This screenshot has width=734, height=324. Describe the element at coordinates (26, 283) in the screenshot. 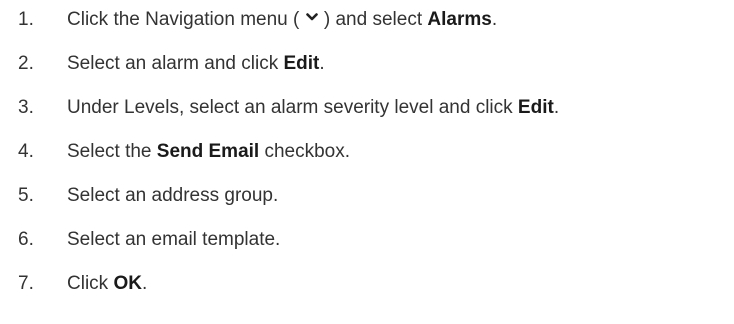

I see `step-number: 7.` at that location.